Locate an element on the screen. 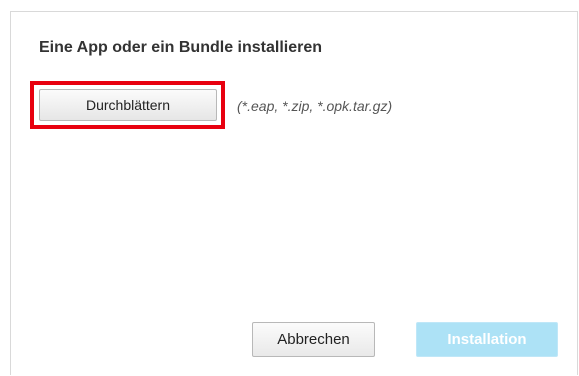 The image size is (579, 376). cancel-button: Abbrechen is located at coordinates (313, 339).